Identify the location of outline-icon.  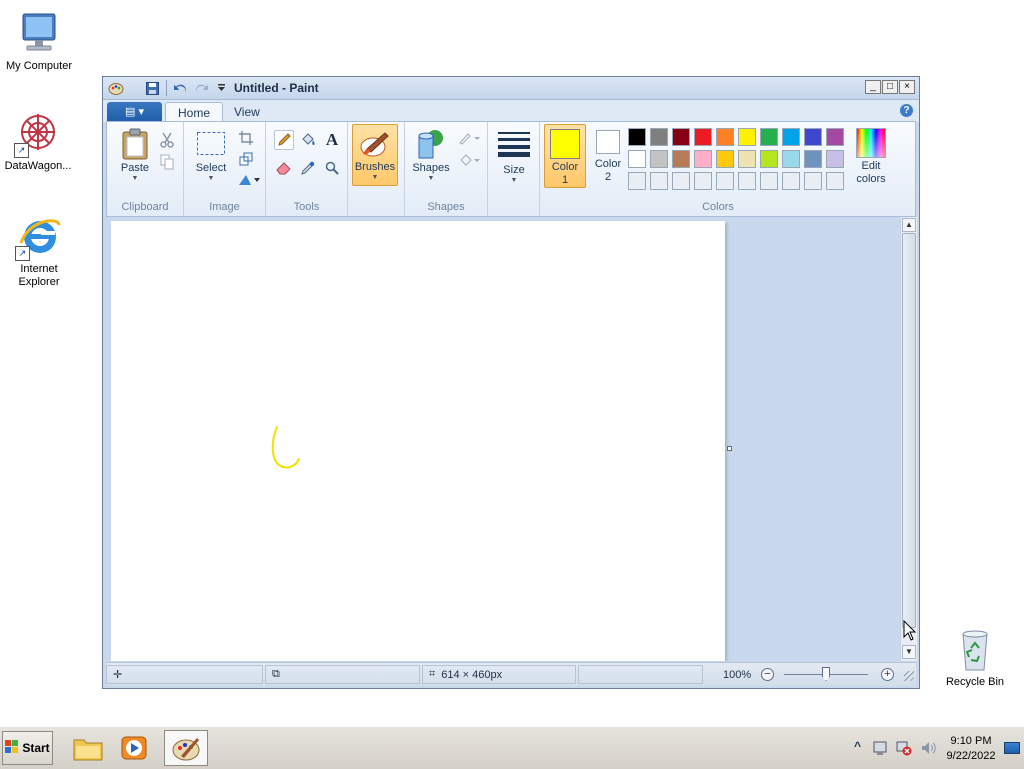
(470, 138).